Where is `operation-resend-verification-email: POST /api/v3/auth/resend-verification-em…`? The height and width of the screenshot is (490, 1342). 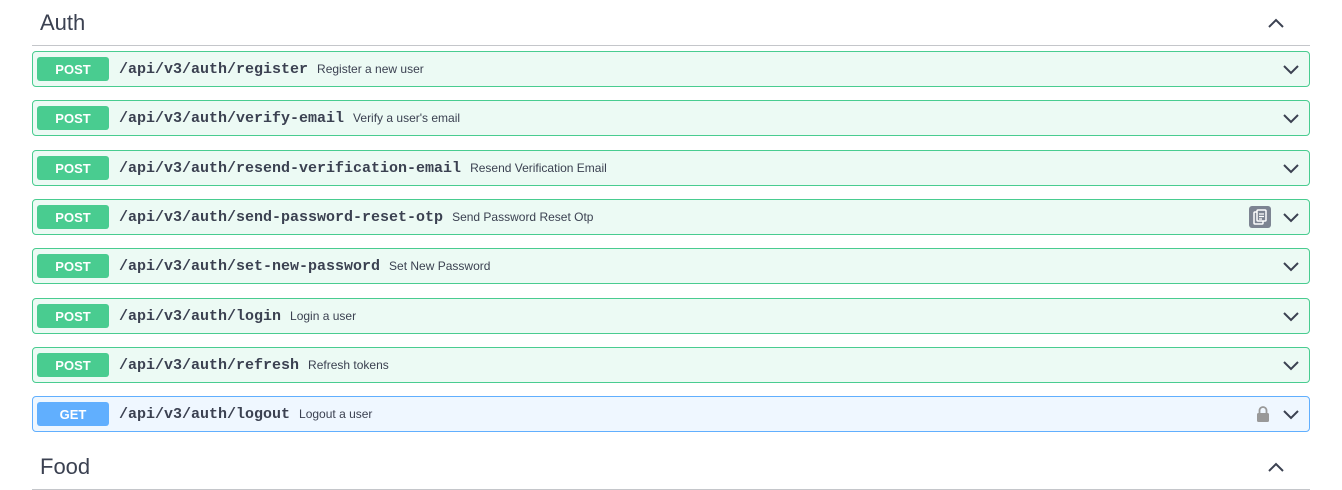 operation-resend-verification-email: POST /api/v3/auth/resend-verification-em… is located at coordinates (671, 168).